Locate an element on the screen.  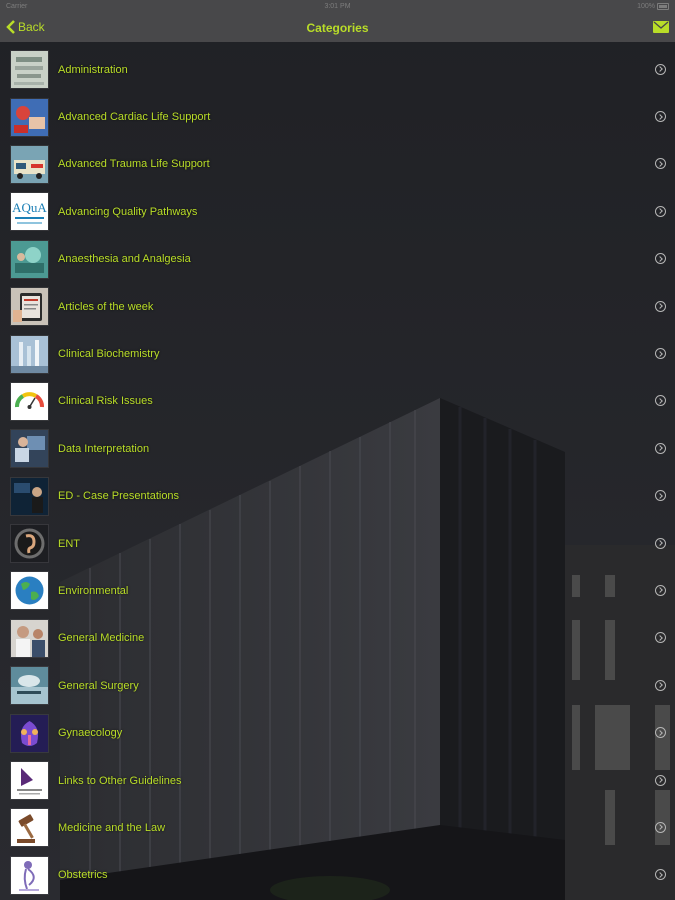
category-row-aqua: AQuA Advancing Quality Pathways is located at coordinates (337, 211).